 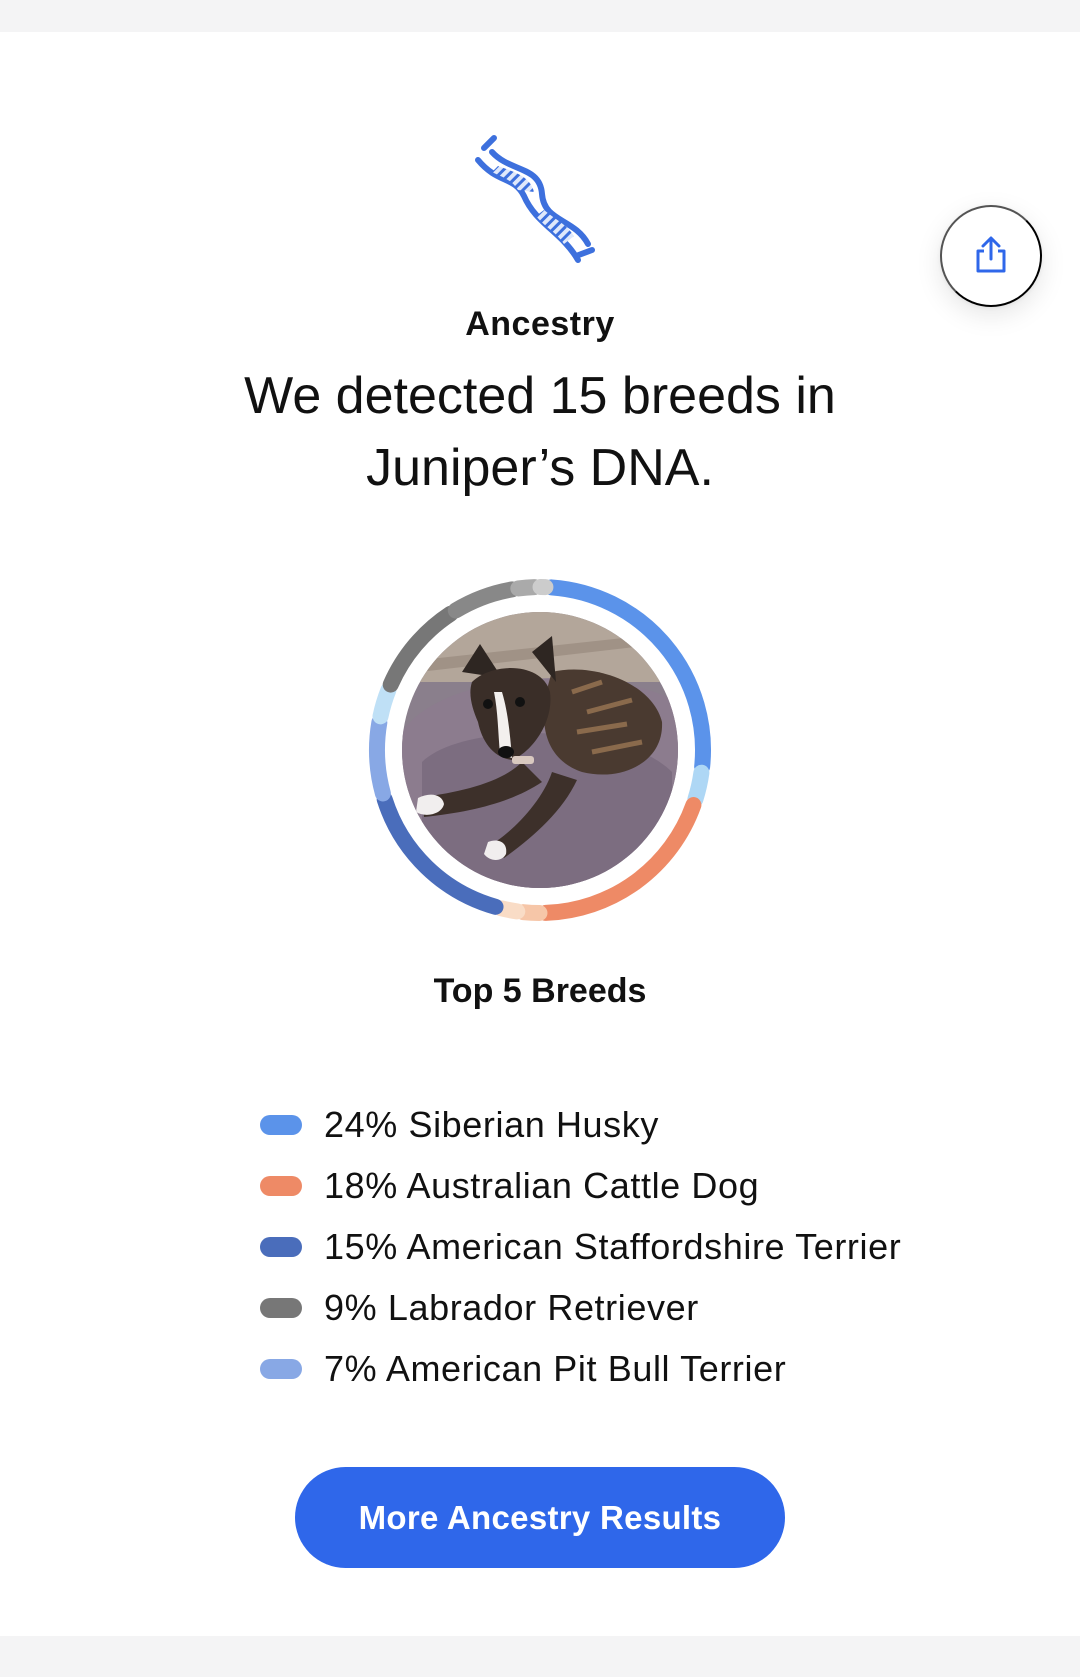 What do you see at coordinates (540, 324) in the screenshot?
I see `section-title: Ancestry` at bounding box center [540, 324].